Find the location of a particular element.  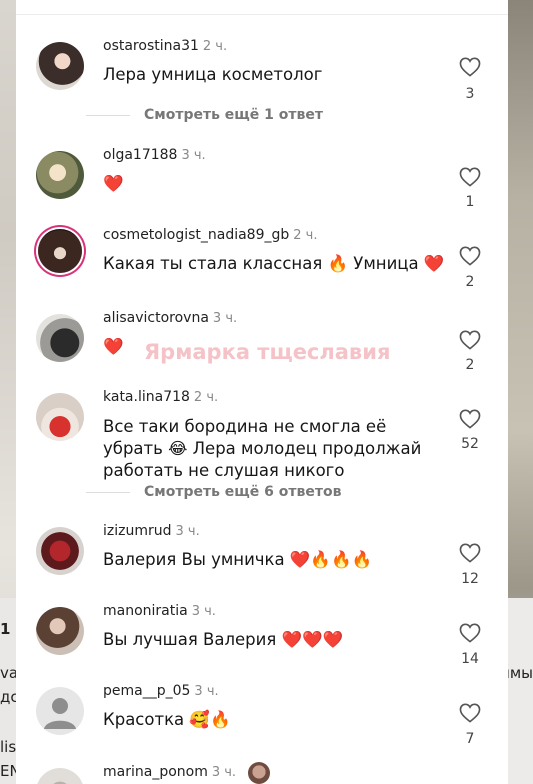

comment-username: cosmetologist_nadia89_gb 2 ч. is located at coordinates (210, 235).